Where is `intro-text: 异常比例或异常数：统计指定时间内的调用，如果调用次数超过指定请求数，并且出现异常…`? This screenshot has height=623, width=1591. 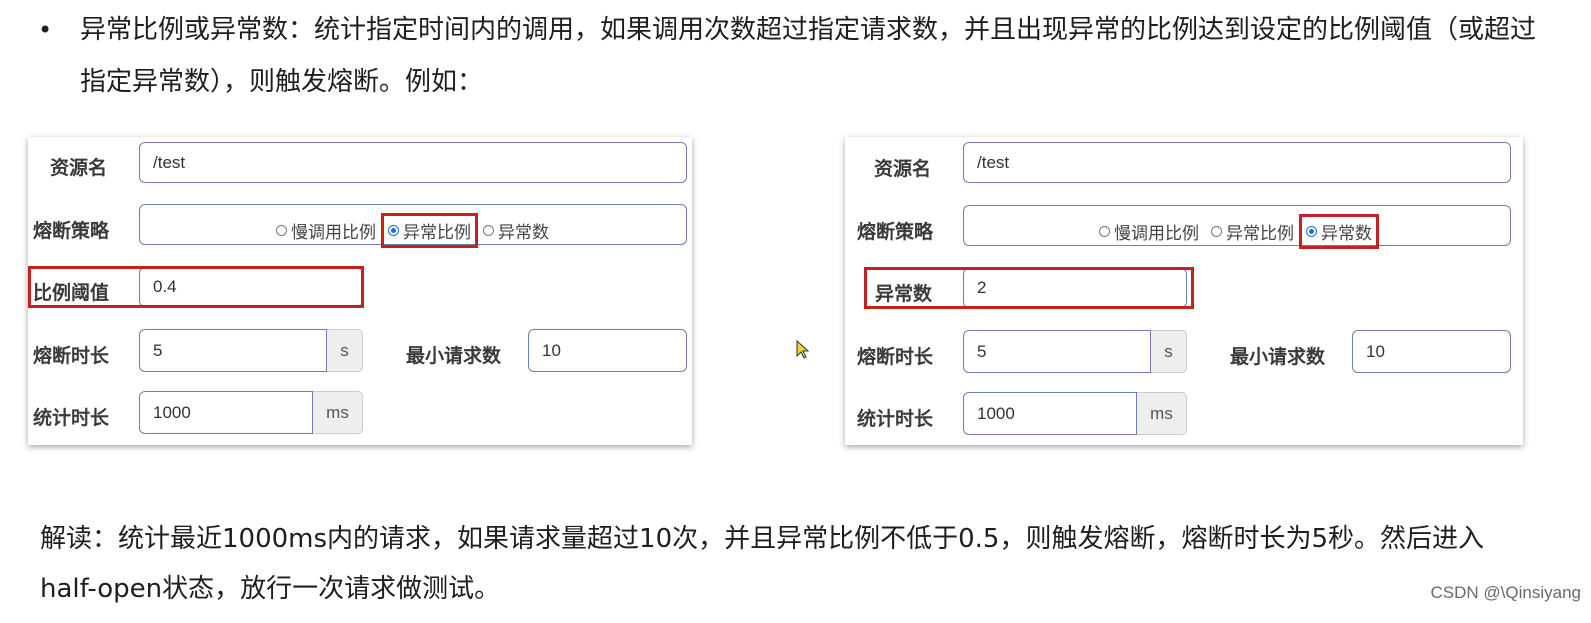 intro-text: 异常比例或异常数：统计指定时间内的调用，如果调用次数超过指定请求数，并且出现异常… is located at coordinates (808, 56).